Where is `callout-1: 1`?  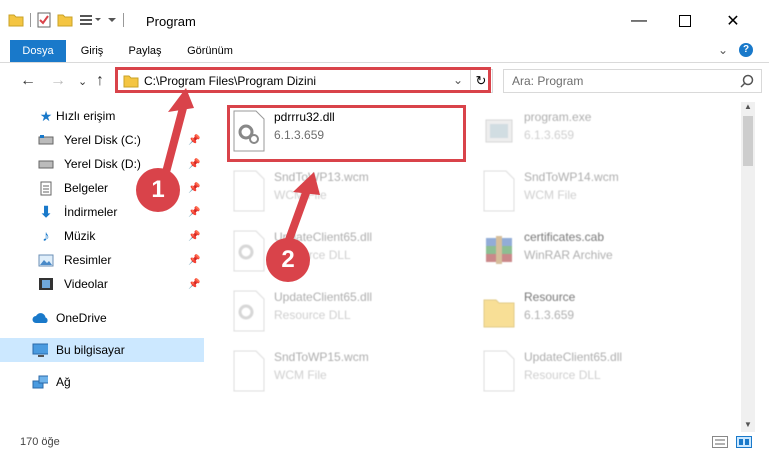 callout-1: 1 is located at coordinates (158, 190).